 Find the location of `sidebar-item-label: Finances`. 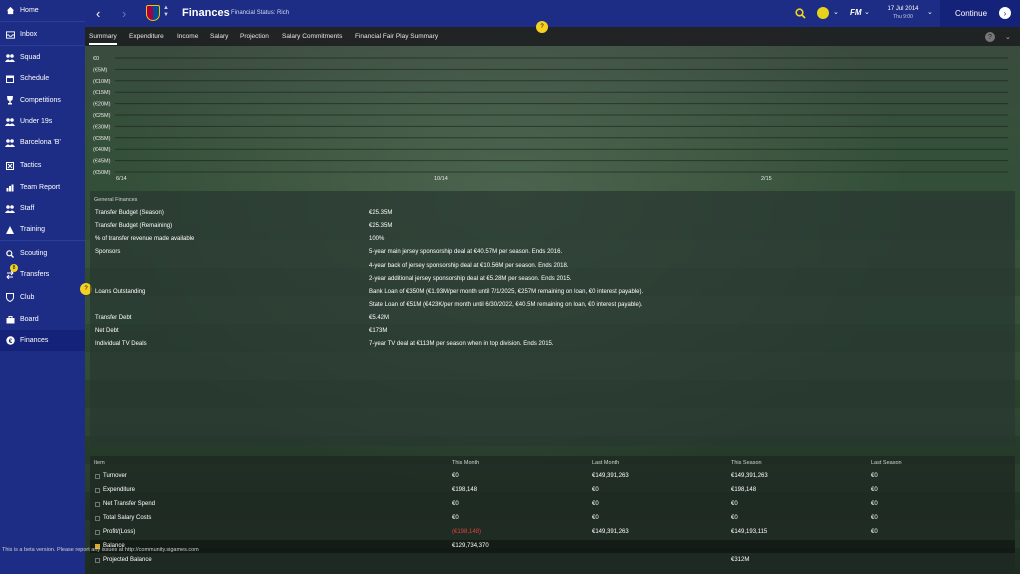

sidebar-item-label: Finances is located at coordinates (34, 340).